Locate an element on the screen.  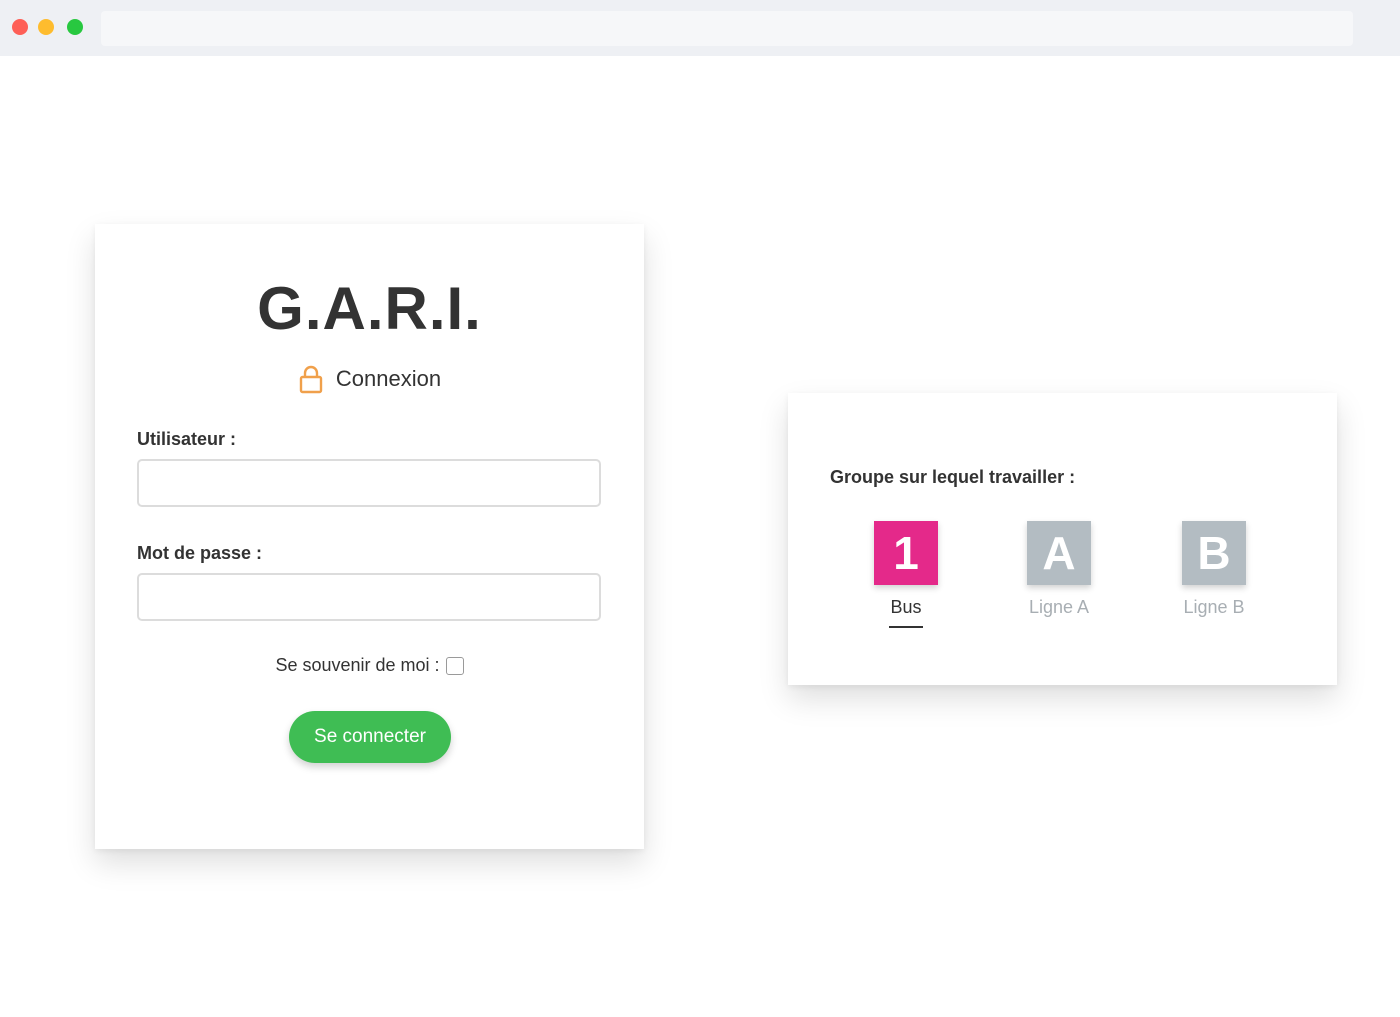
remember-me-label: Se souvenir de moi : is located at coordinates (357, 665).